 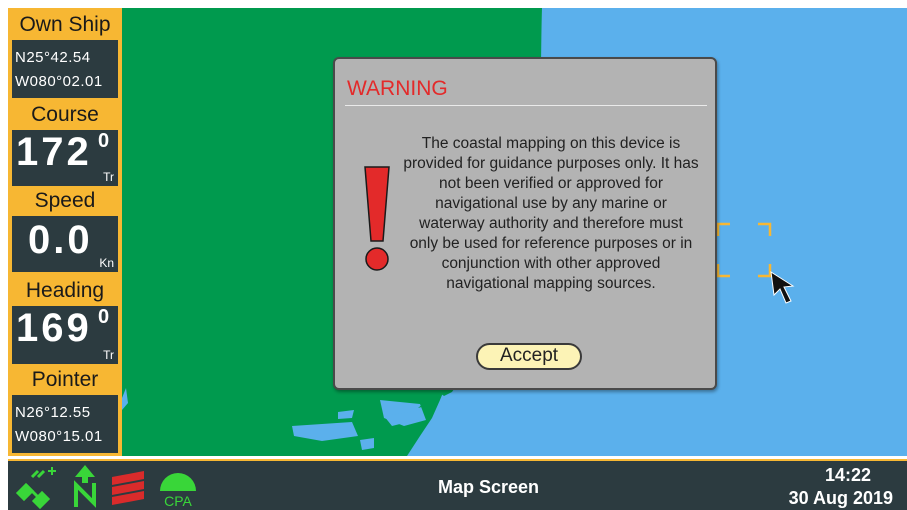 I want to click on heading-degree: 0, so click(x=104, y=317).